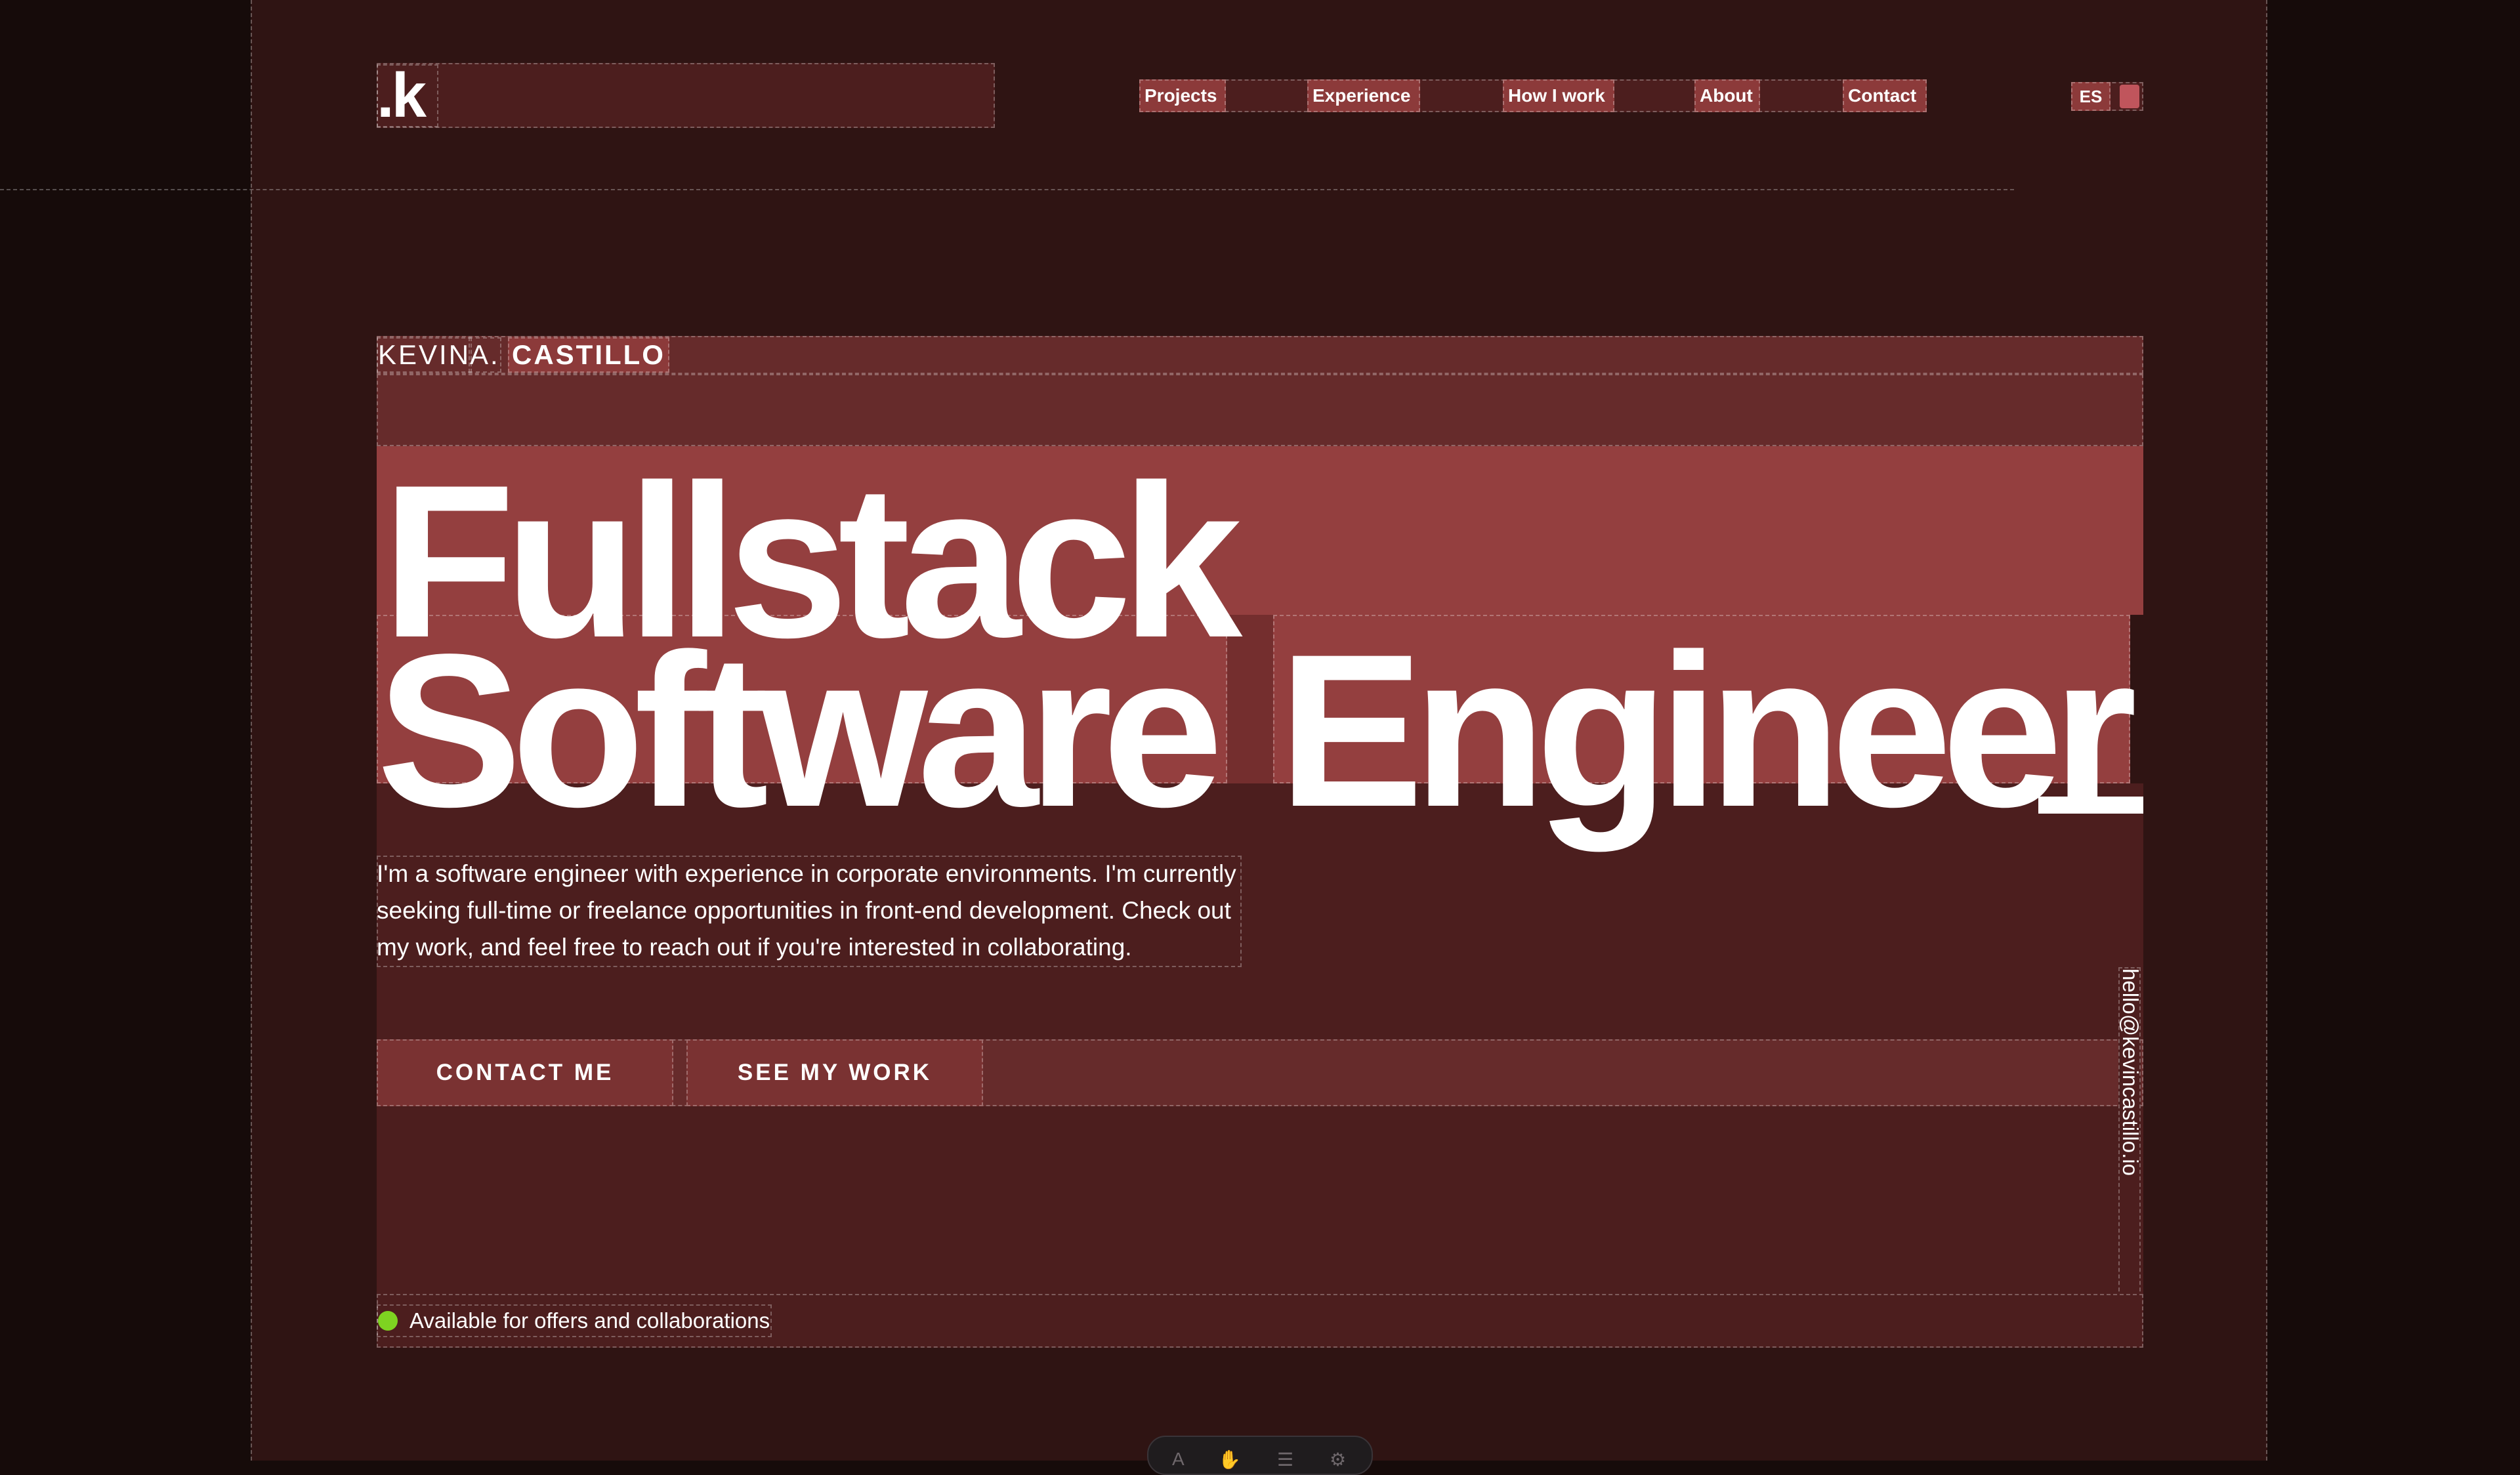  What do you see at coordinates (1260, 355) in the screenshot?
I see `name-bar: KEVIN A. CASTILLO` at bounding box center [1260, 355].